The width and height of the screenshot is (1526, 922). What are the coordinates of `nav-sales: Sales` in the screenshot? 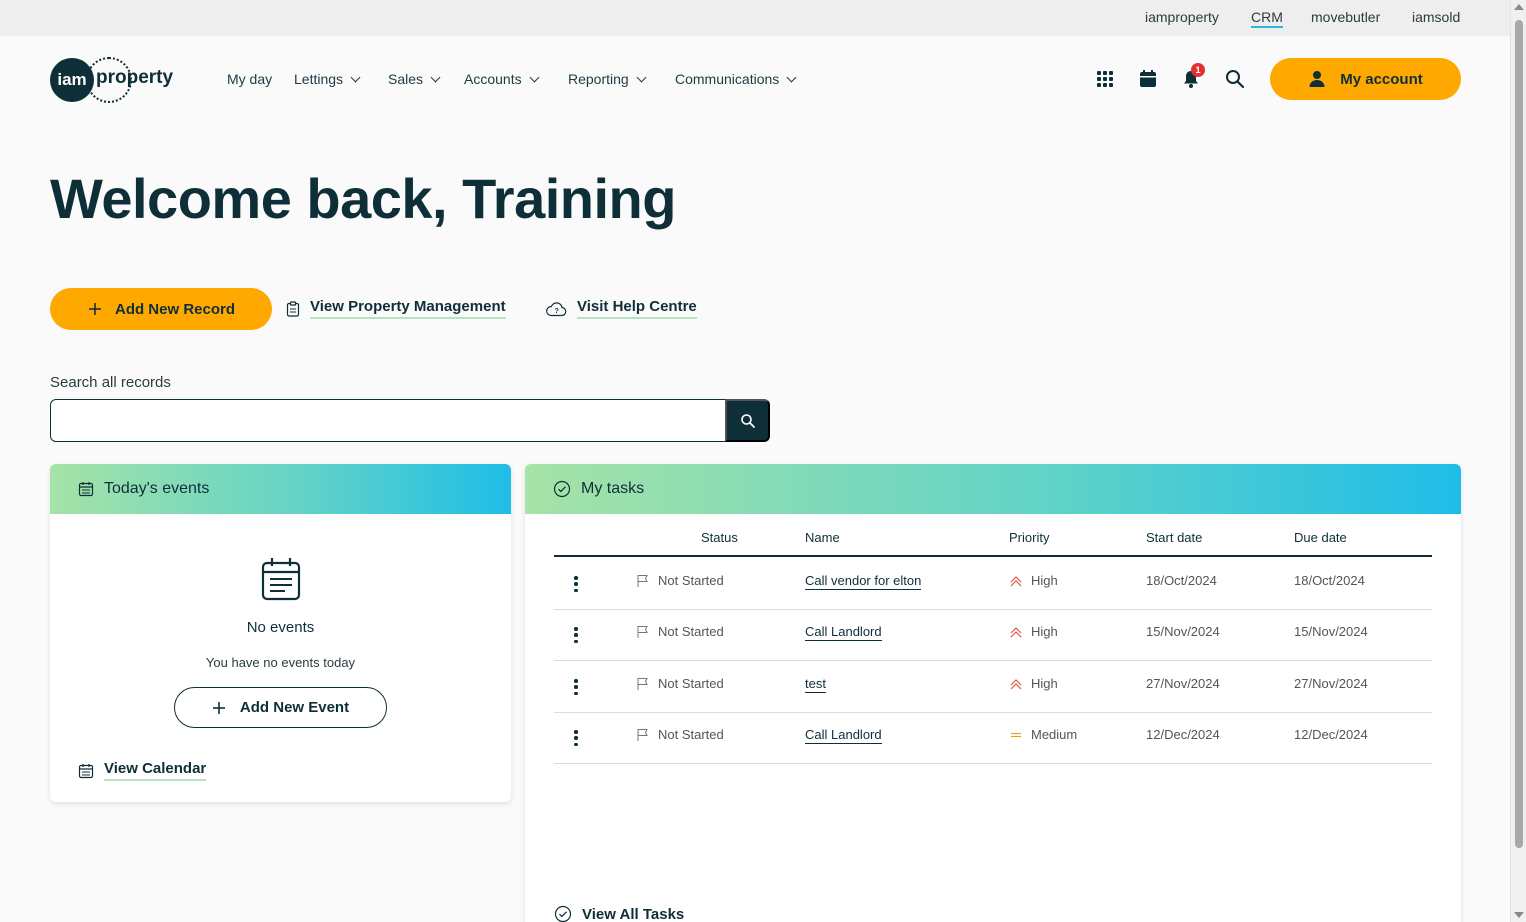 It's located at (414, 79).